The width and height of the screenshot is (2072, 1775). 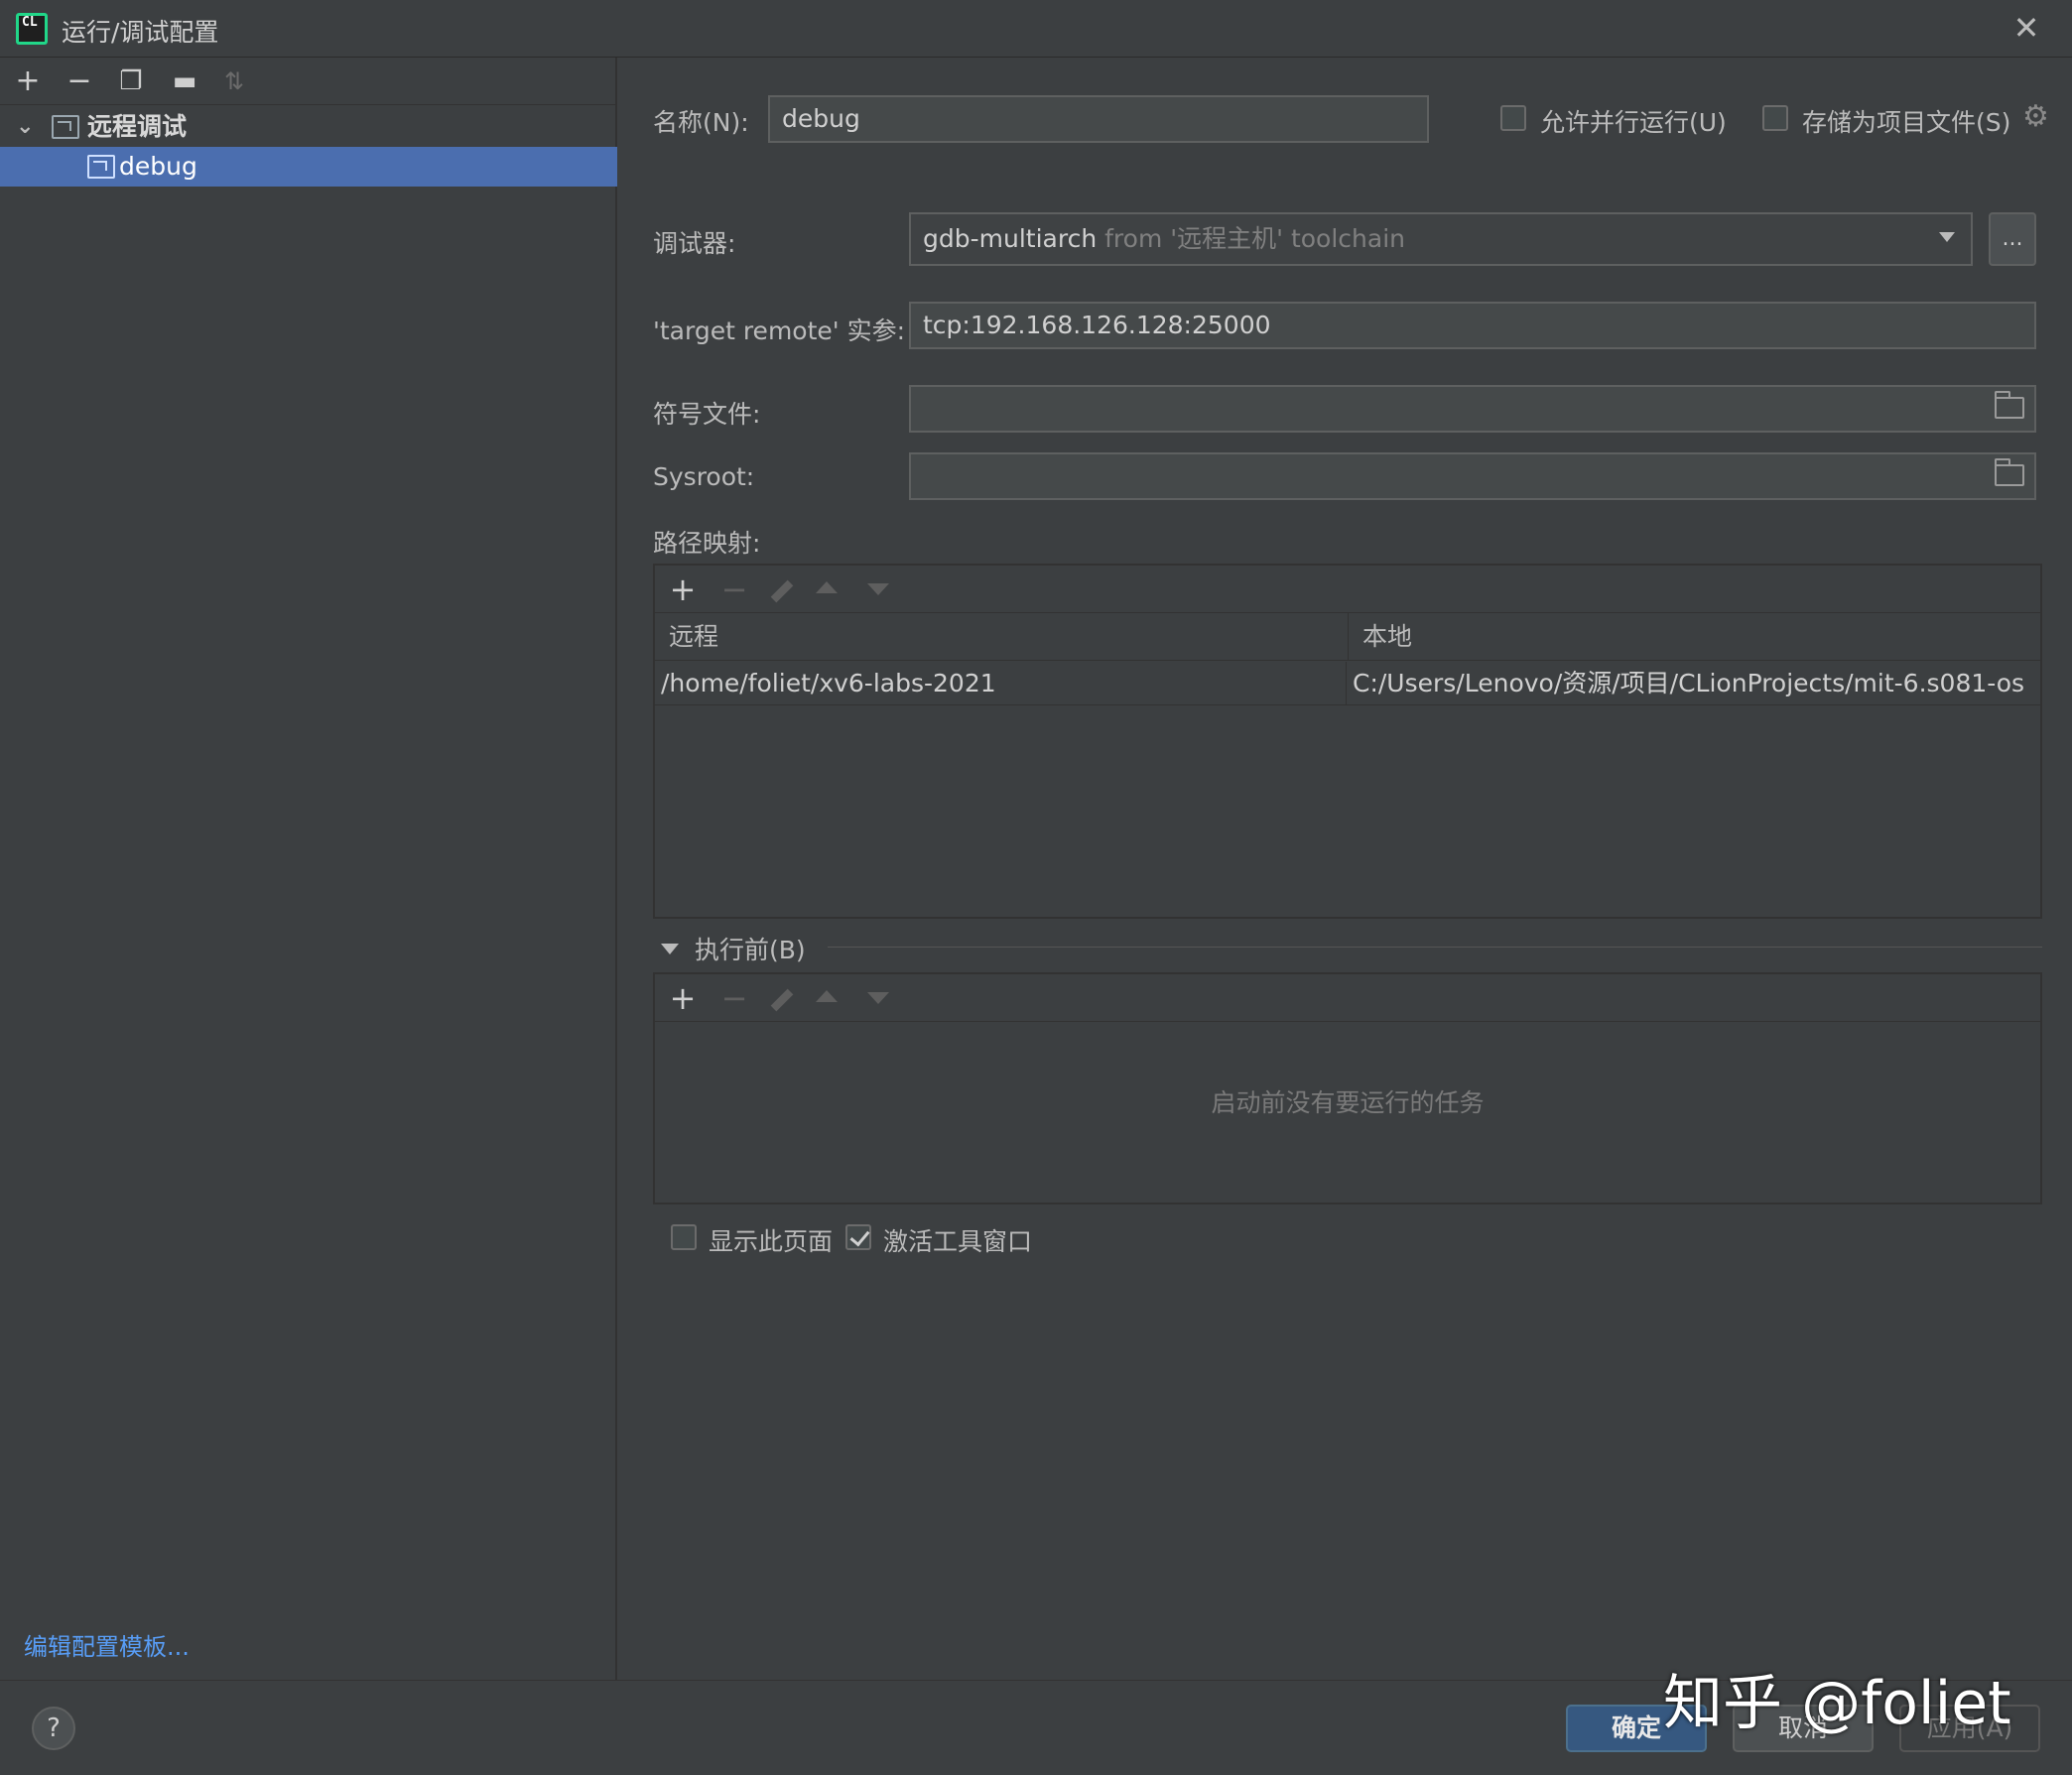 I want to click on debugger-label: 调试器:, so click(x=694, y=243).